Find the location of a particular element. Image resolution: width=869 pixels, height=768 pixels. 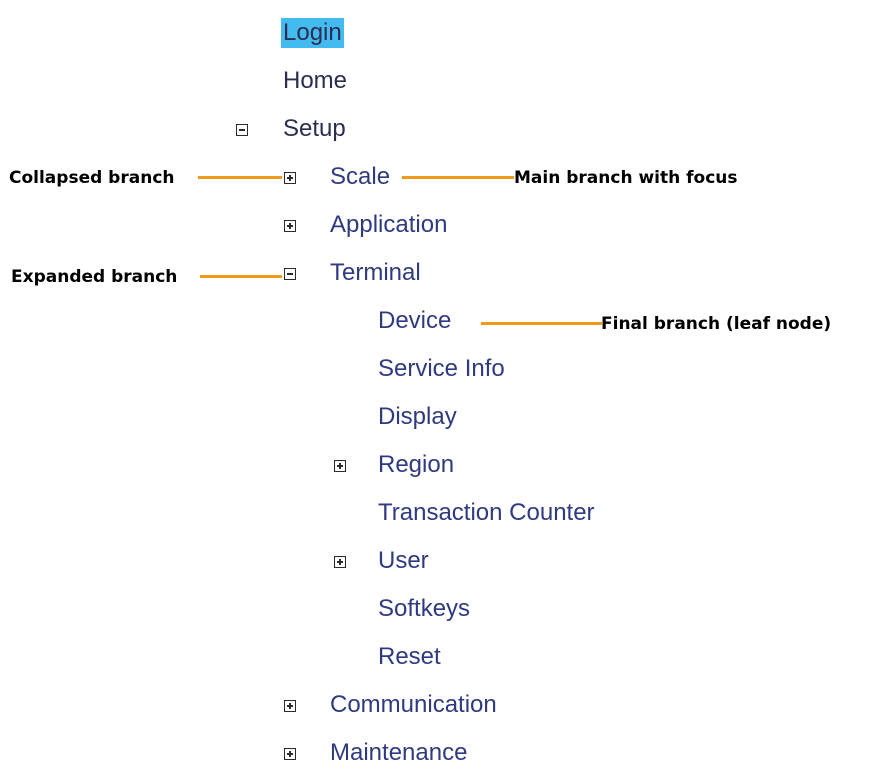

tree-node-communication: Communication is located at coordinates (413, 705).